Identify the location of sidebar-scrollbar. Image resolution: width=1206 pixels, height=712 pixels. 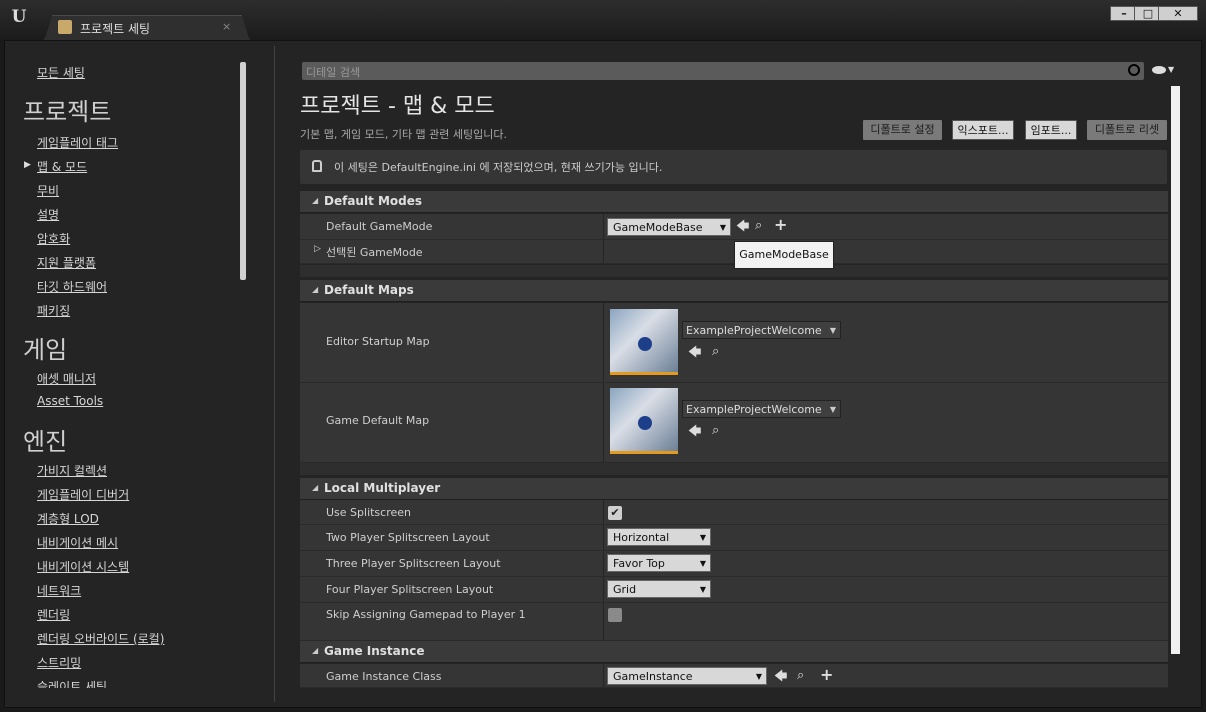
(243, 171).